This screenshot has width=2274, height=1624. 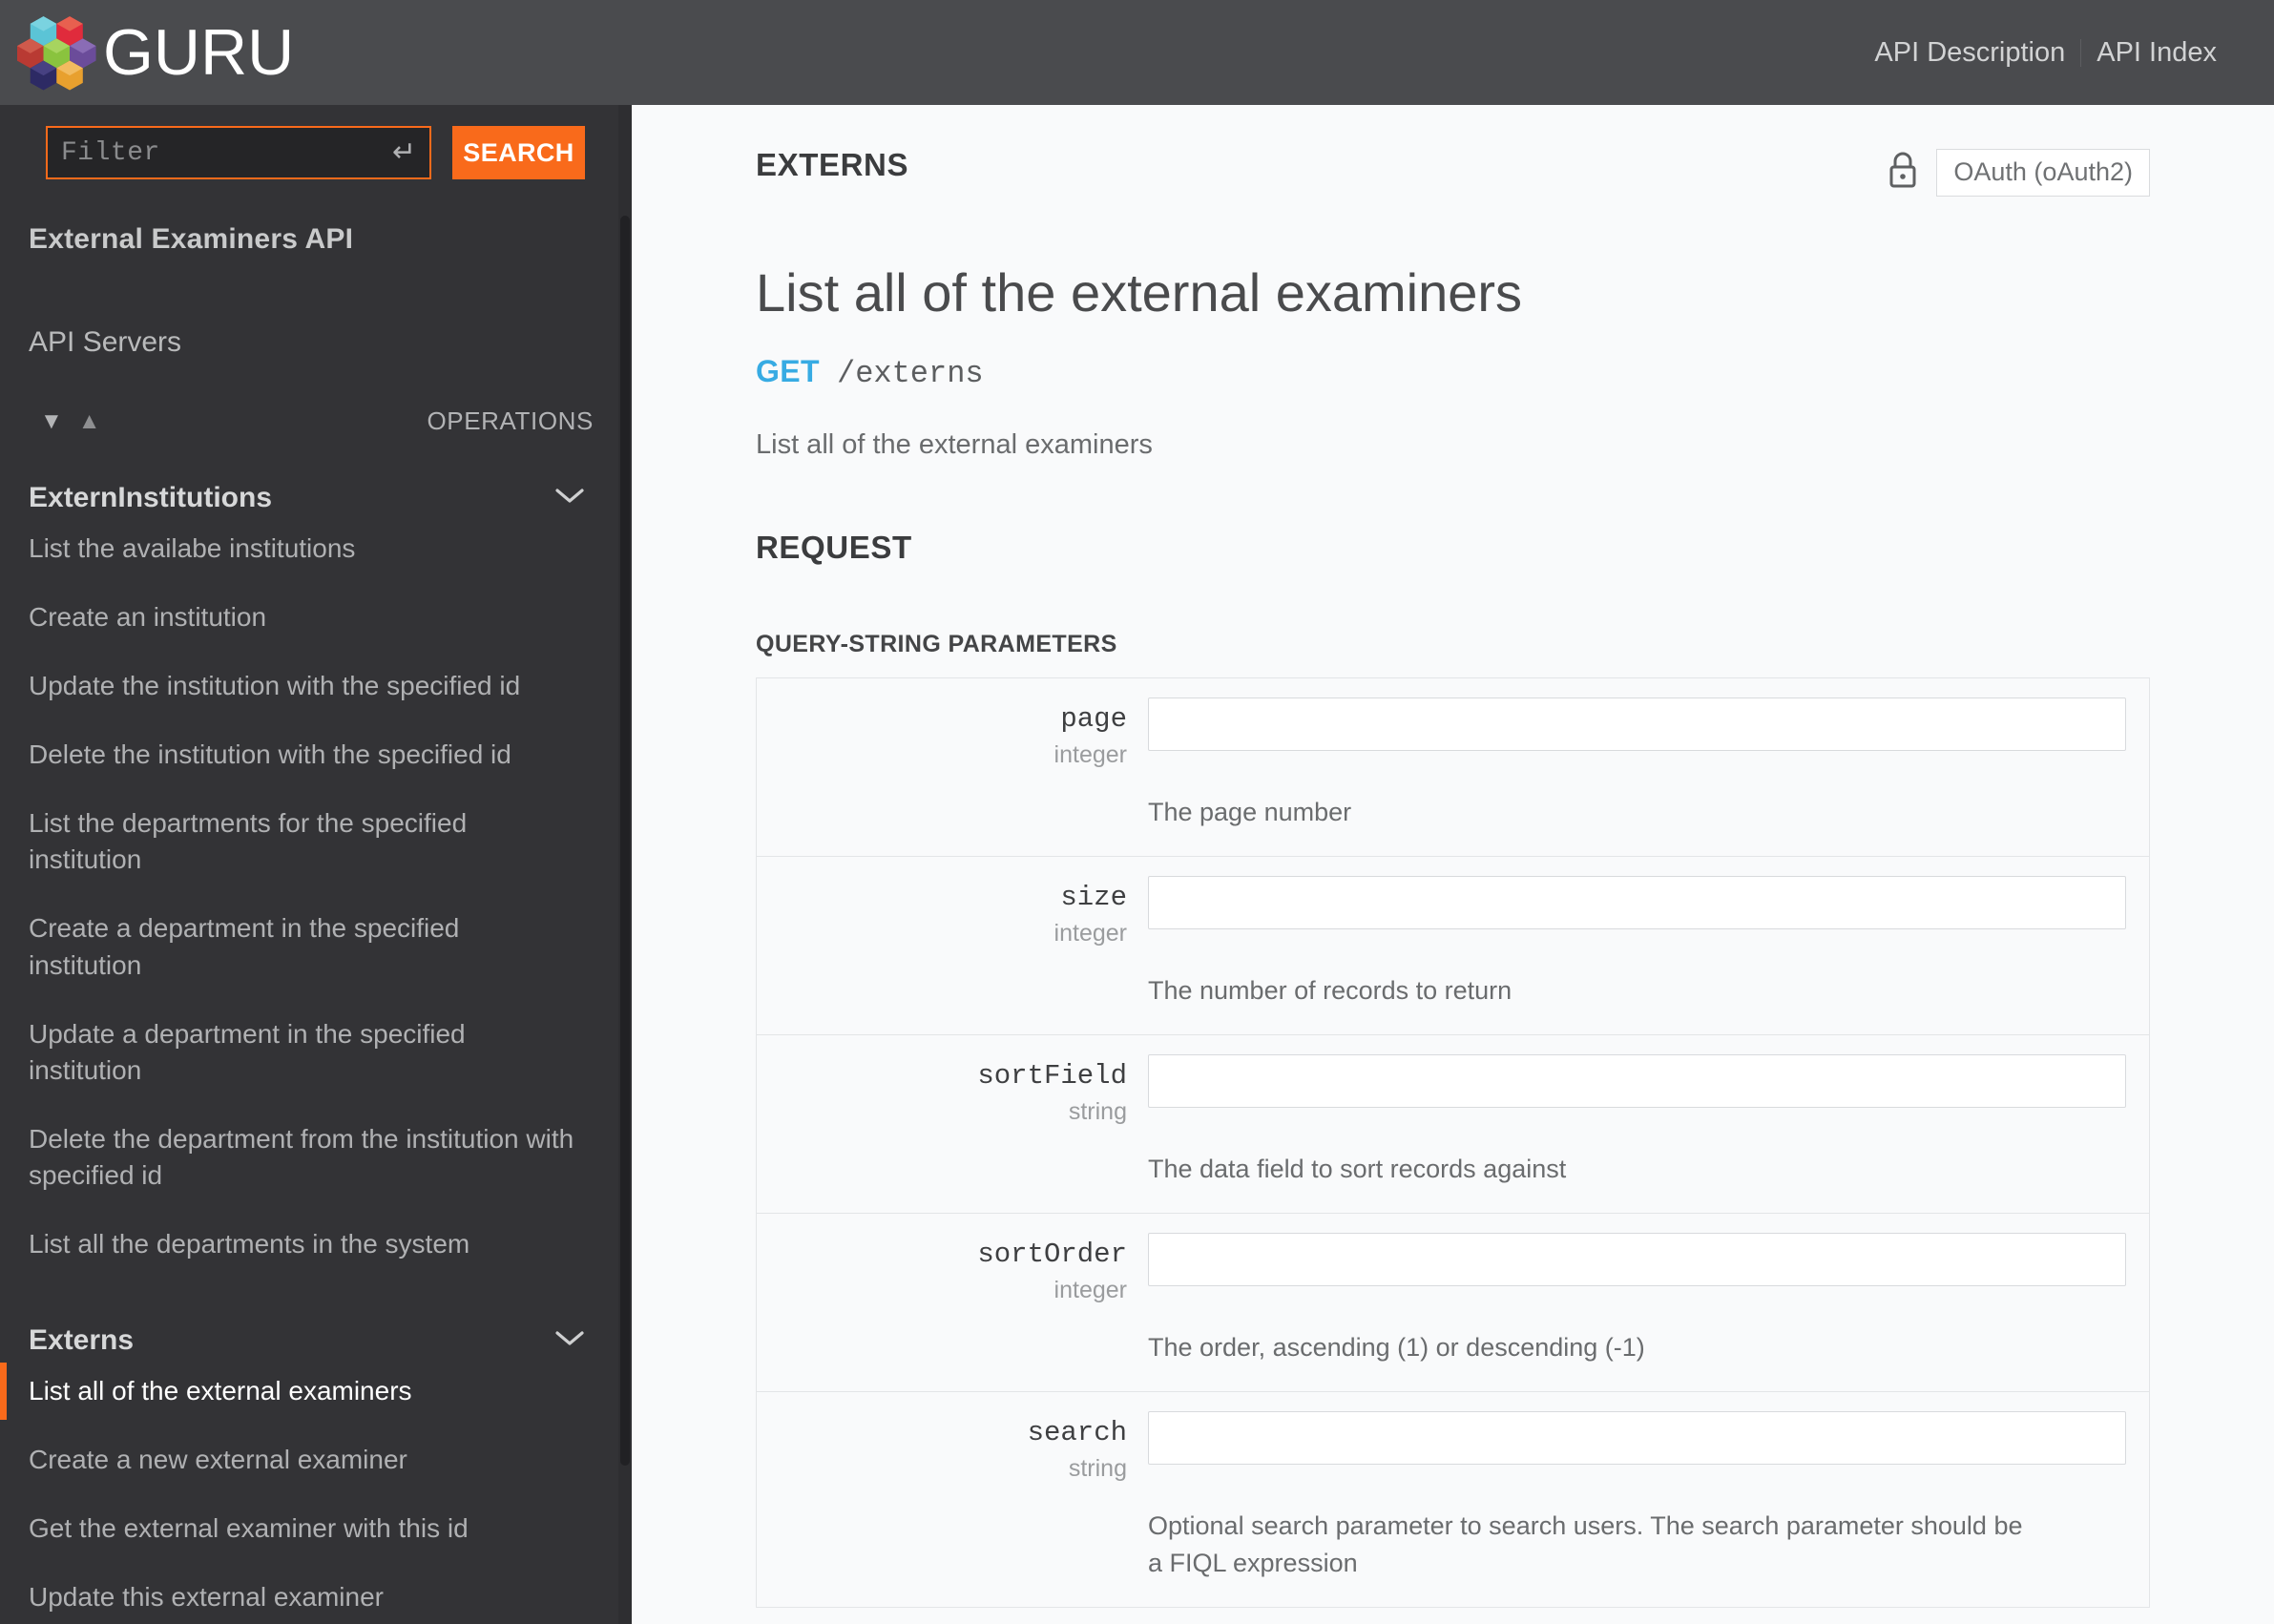 I want to click on operation-description: List all of the external examiners, so click(x=954, y=445).